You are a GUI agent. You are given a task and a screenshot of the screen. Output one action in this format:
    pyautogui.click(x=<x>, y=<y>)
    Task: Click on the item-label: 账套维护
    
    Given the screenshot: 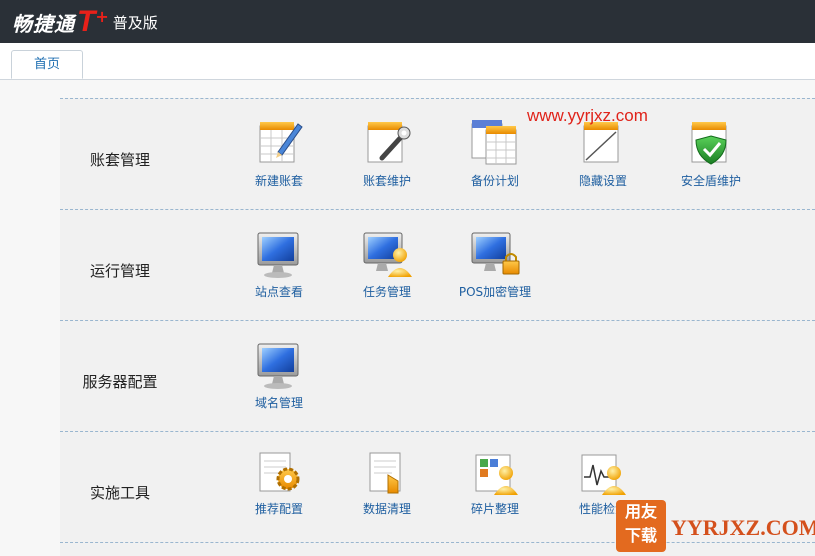 What is the action you would take?
    pyautogui.click(x=386, y=181)
    